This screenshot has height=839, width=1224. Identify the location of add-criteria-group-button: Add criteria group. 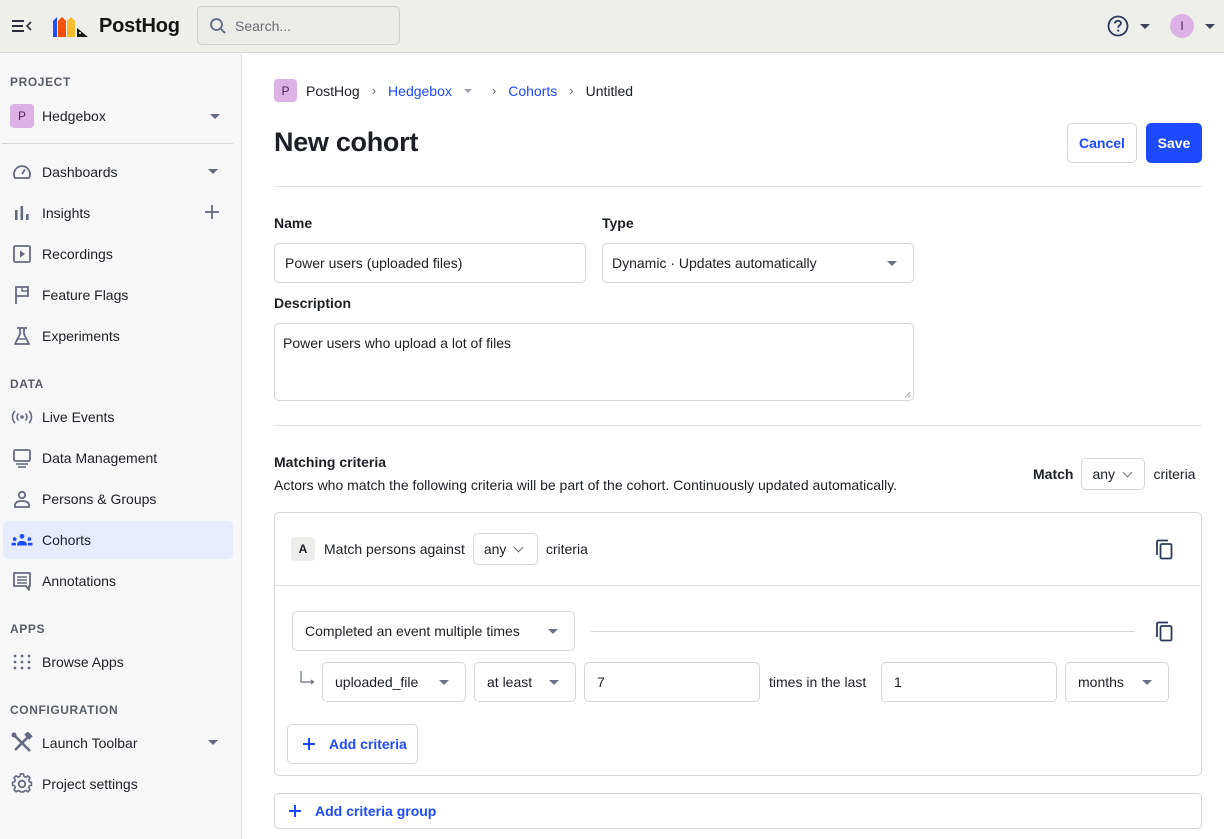
(738, 811).